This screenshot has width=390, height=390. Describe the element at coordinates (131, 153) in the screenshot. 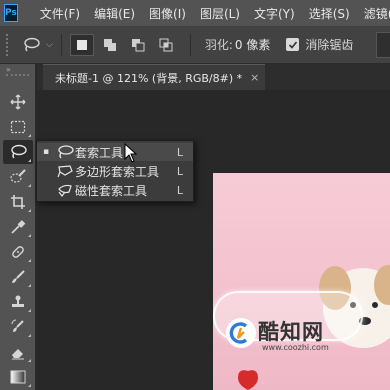

I see `mouse-cursor-icon` at that location.